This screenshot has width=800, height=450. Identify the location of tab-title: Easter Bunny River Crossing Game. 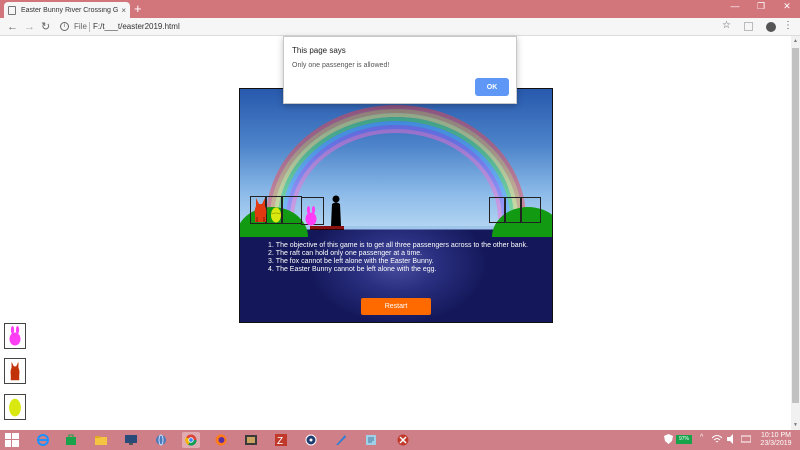
(70, 10).